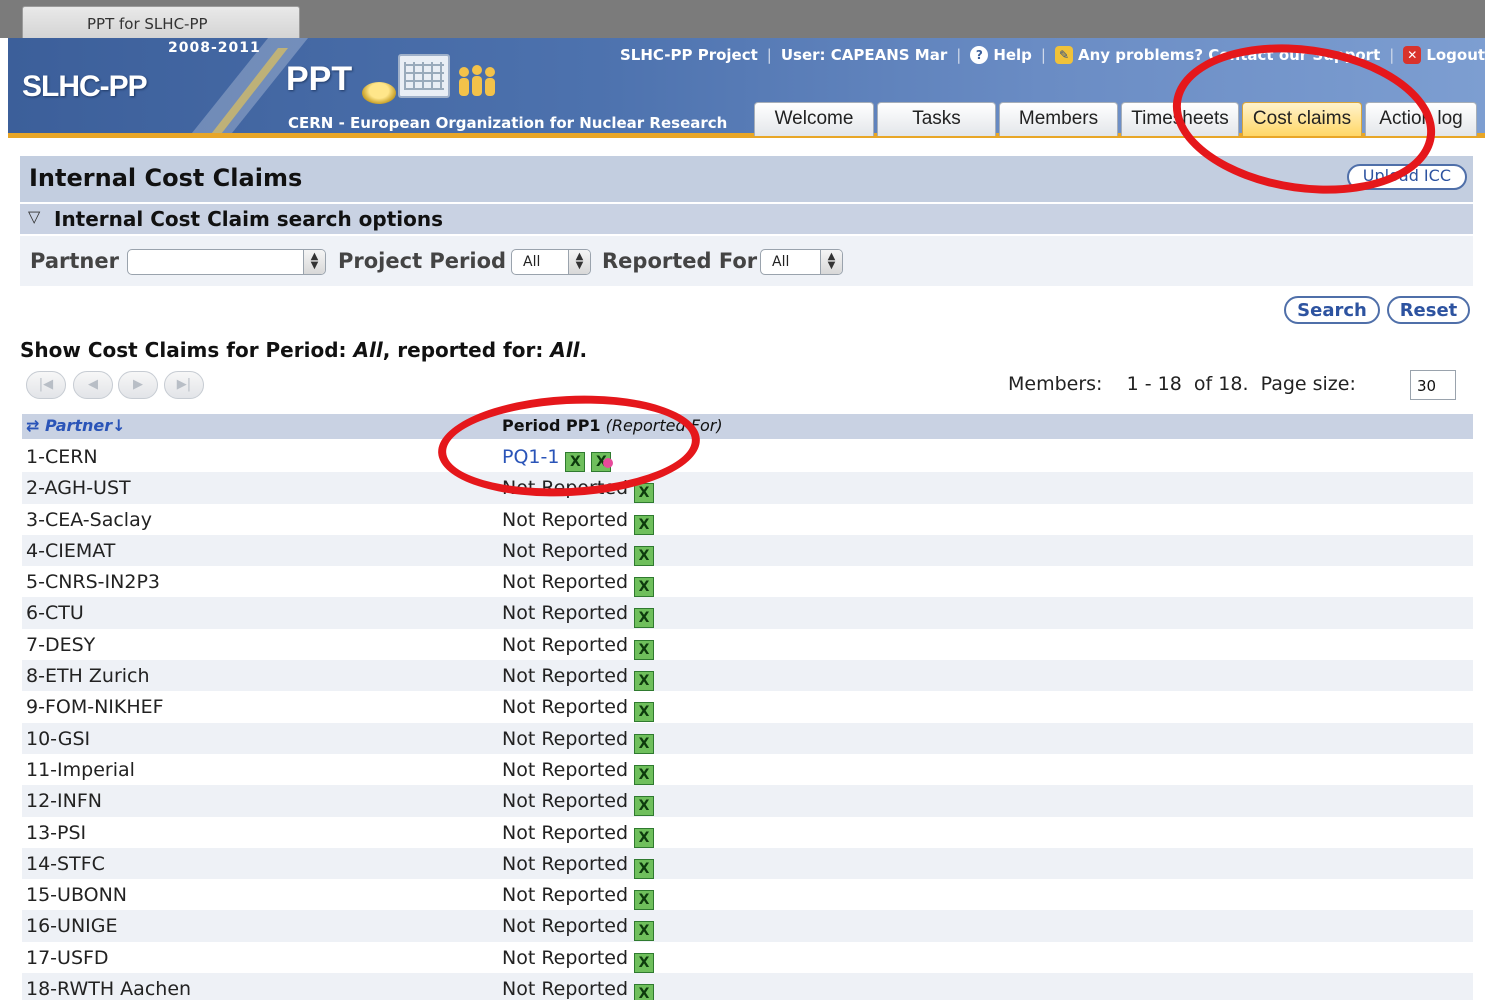 This screenshot has height=1000, width=1485. Describe the element at coordinates (368, 350) in the screenshot. I see `results-period: All` at that location.